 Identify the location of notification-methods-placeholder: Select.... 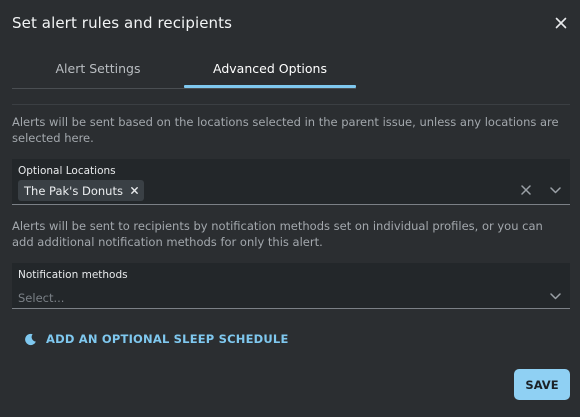
(41, 298).